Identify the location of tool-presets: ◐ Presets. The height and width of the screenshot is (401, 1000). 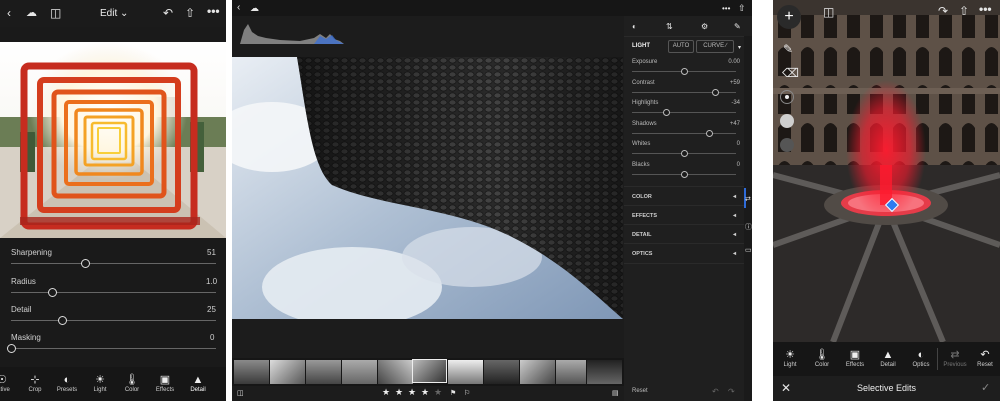
(67, 383).